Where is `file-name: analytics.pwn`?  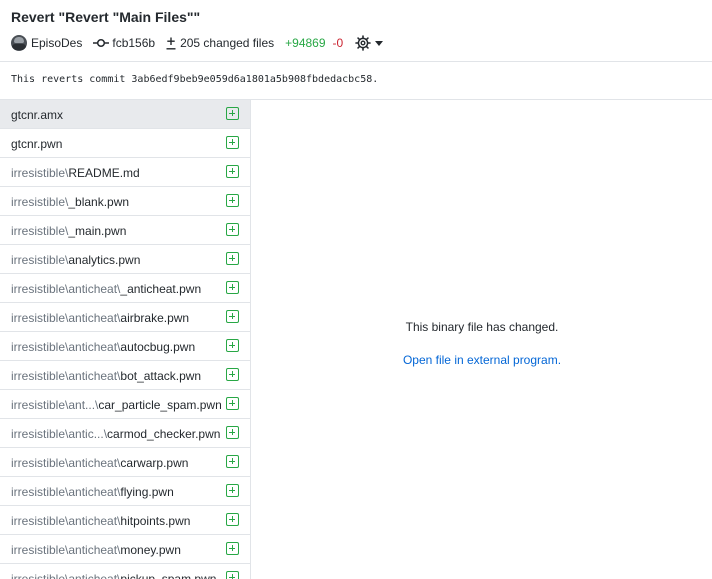
file-name: analytics.pwn is located at coordinates (104, 260).